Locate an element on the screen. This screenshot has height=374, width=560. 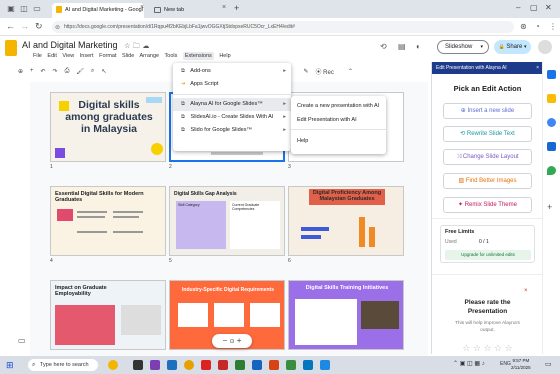
print-icon: ⎙ is located at coordinates (67, 71).